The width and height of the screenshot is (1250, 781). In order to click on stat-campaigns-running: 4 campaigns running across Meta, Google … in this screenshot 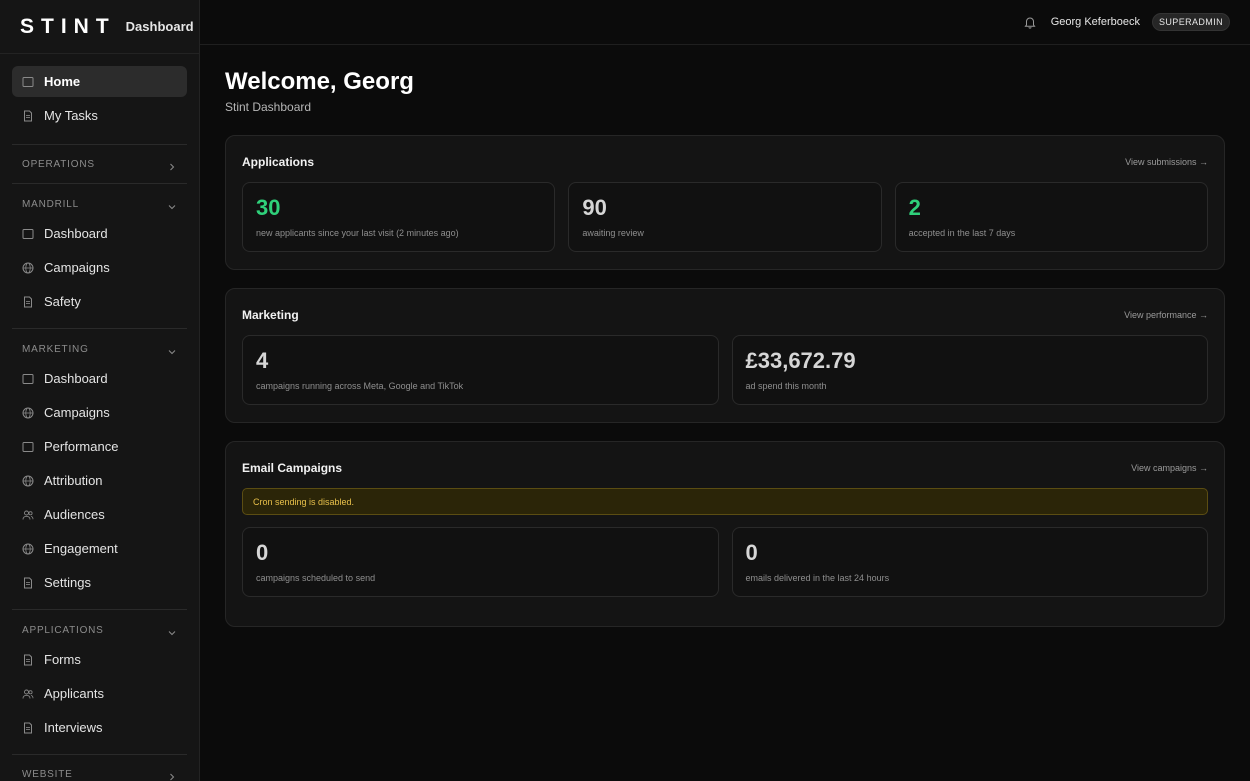, I will do `click(480, 370)`.